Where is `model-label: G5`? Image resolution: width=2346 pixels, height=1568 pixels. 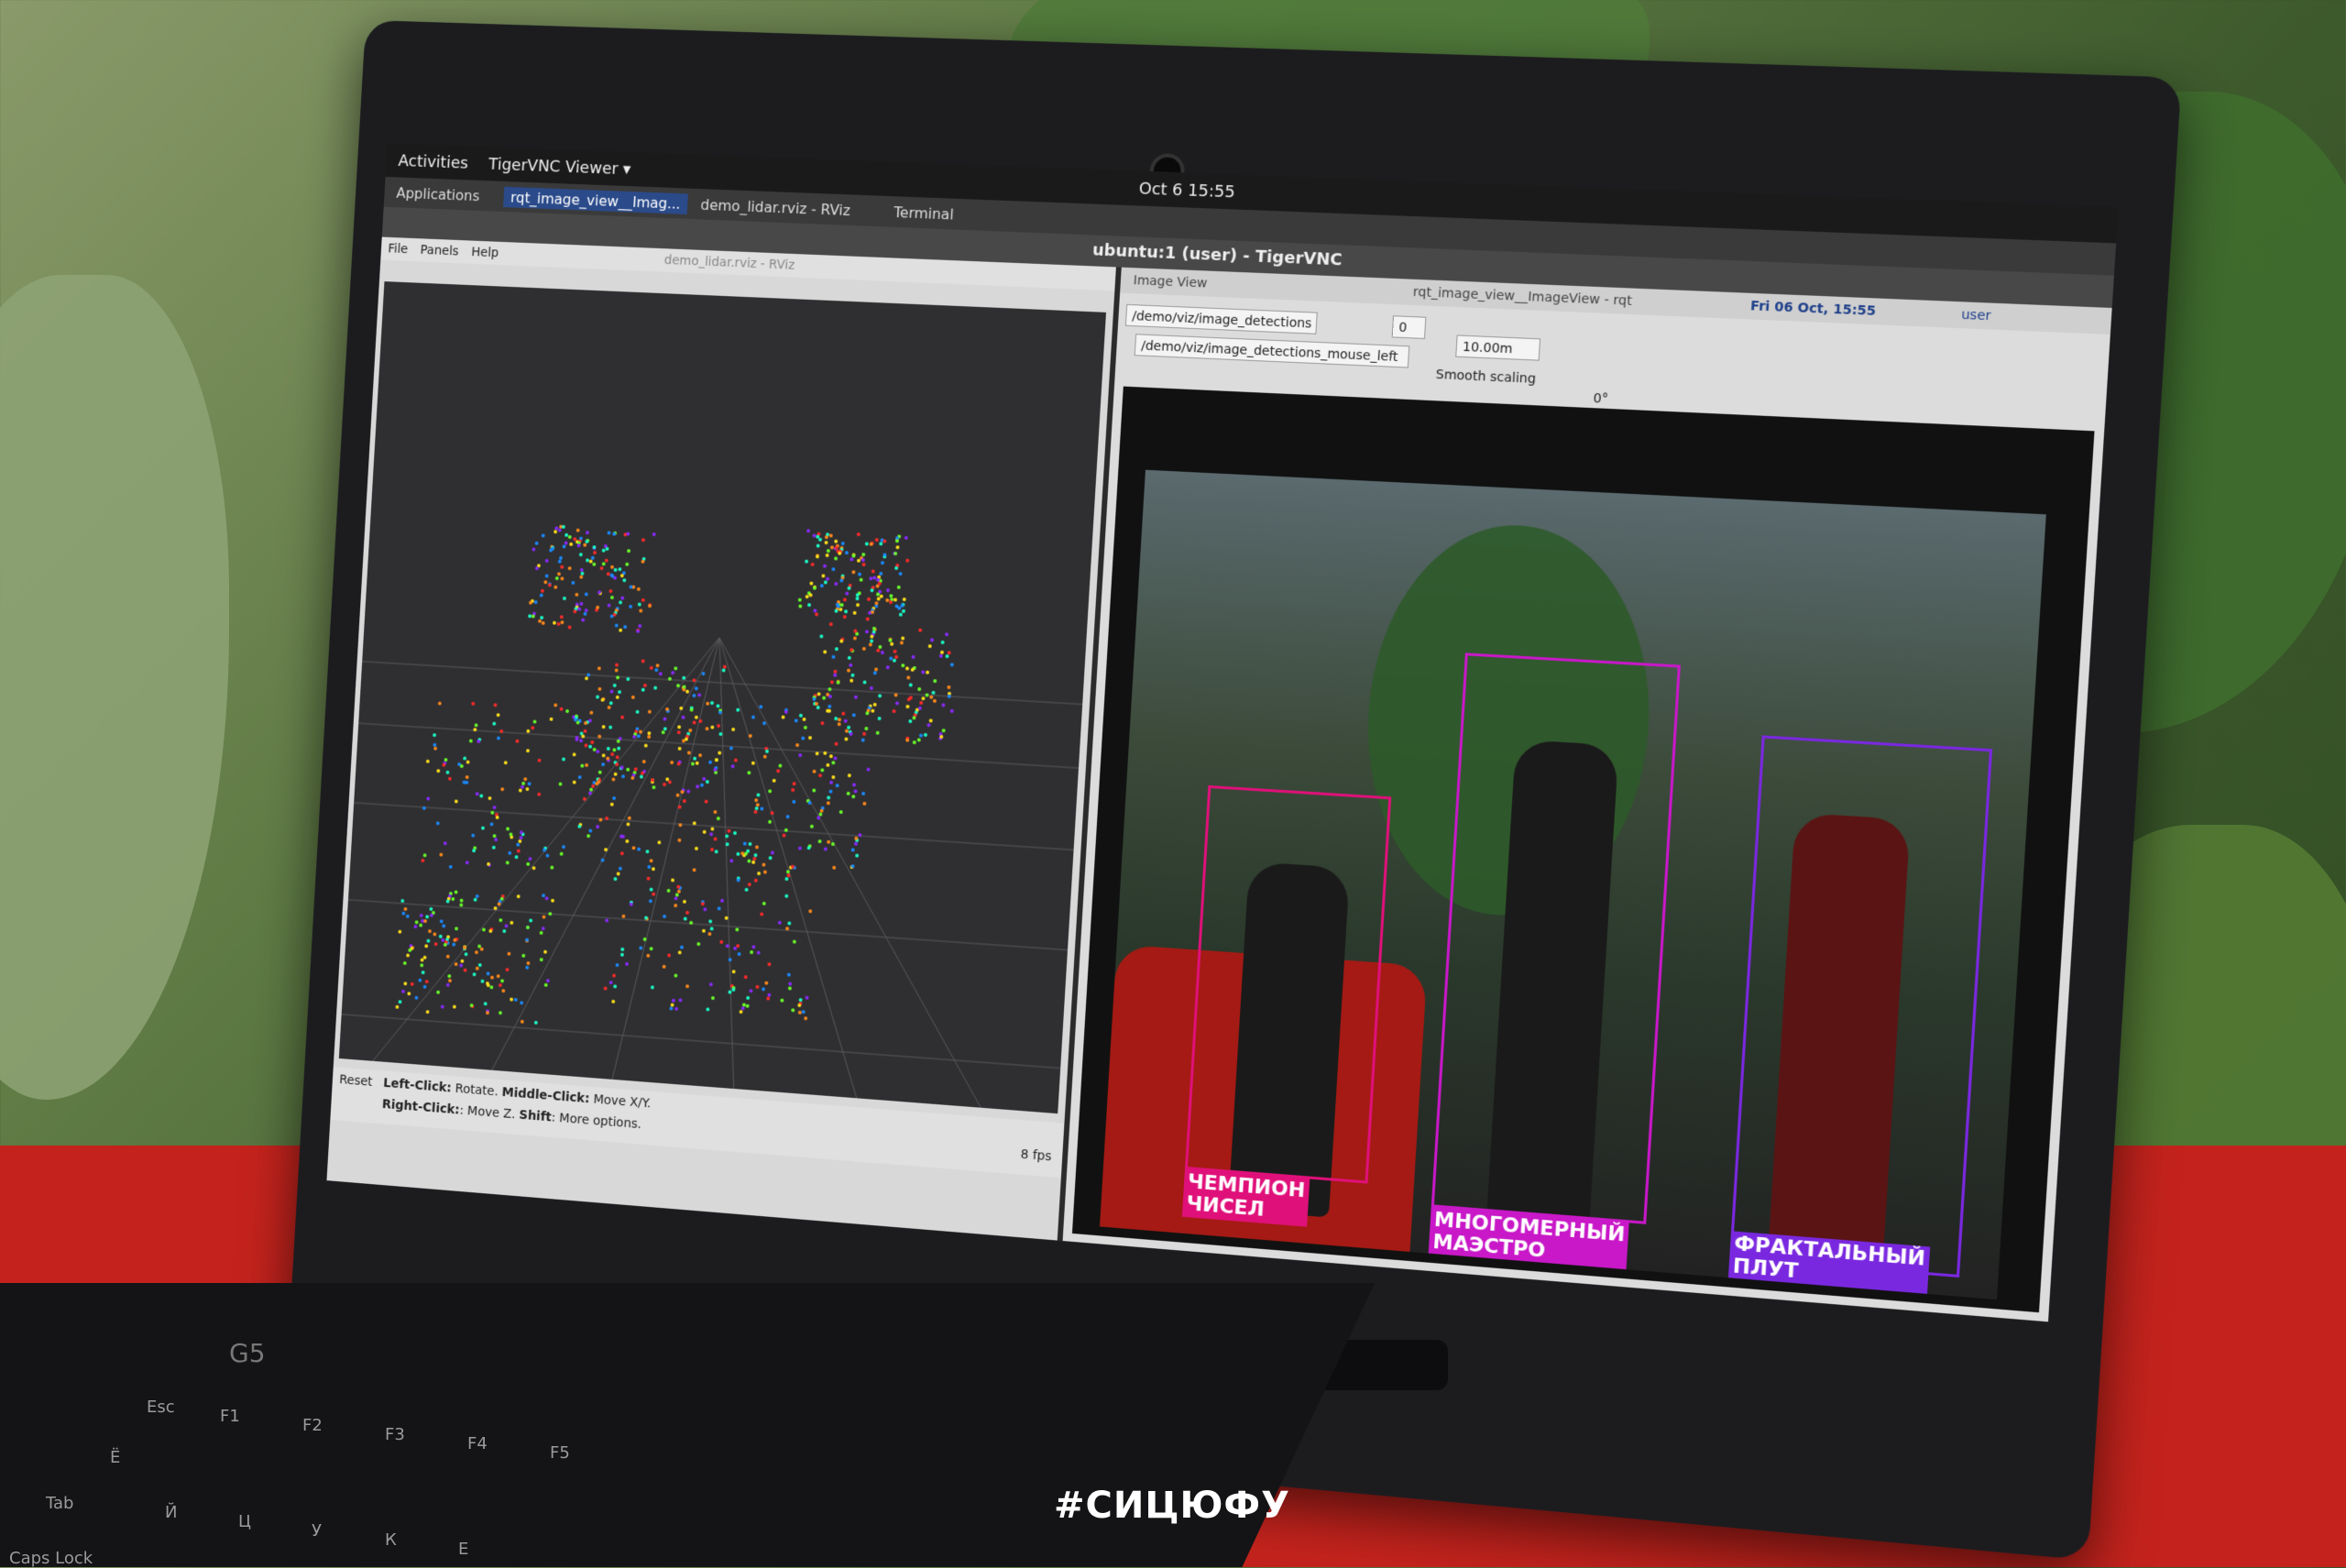 model-label: G5 is located at coordinates (248, 1353).